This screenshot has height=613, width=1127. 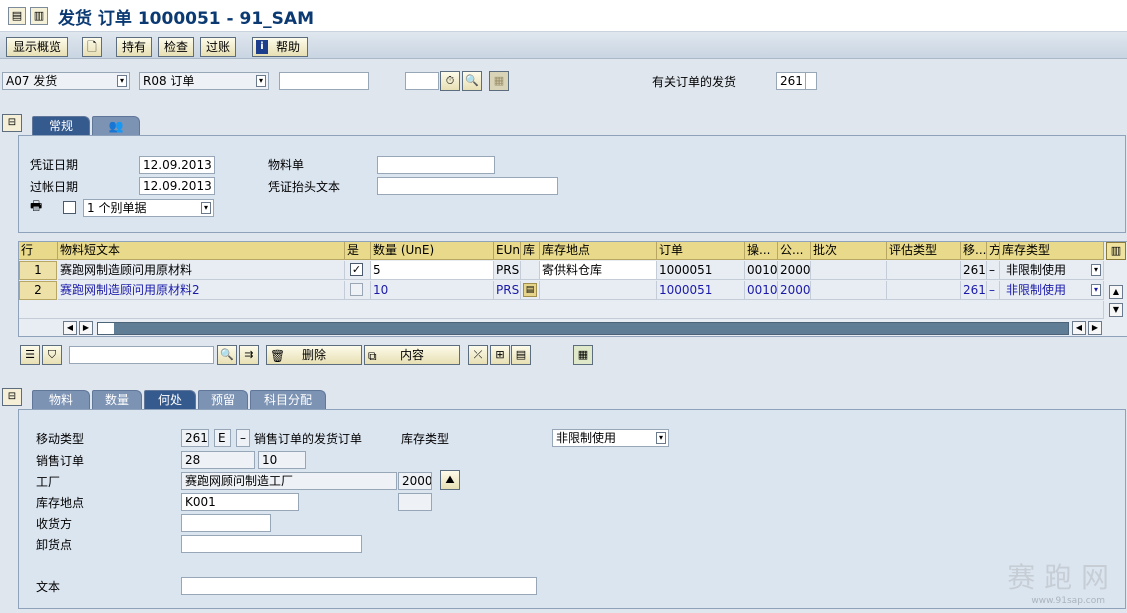 I want to click on col-valtype: 评估类型, so click(x=924, y=251).